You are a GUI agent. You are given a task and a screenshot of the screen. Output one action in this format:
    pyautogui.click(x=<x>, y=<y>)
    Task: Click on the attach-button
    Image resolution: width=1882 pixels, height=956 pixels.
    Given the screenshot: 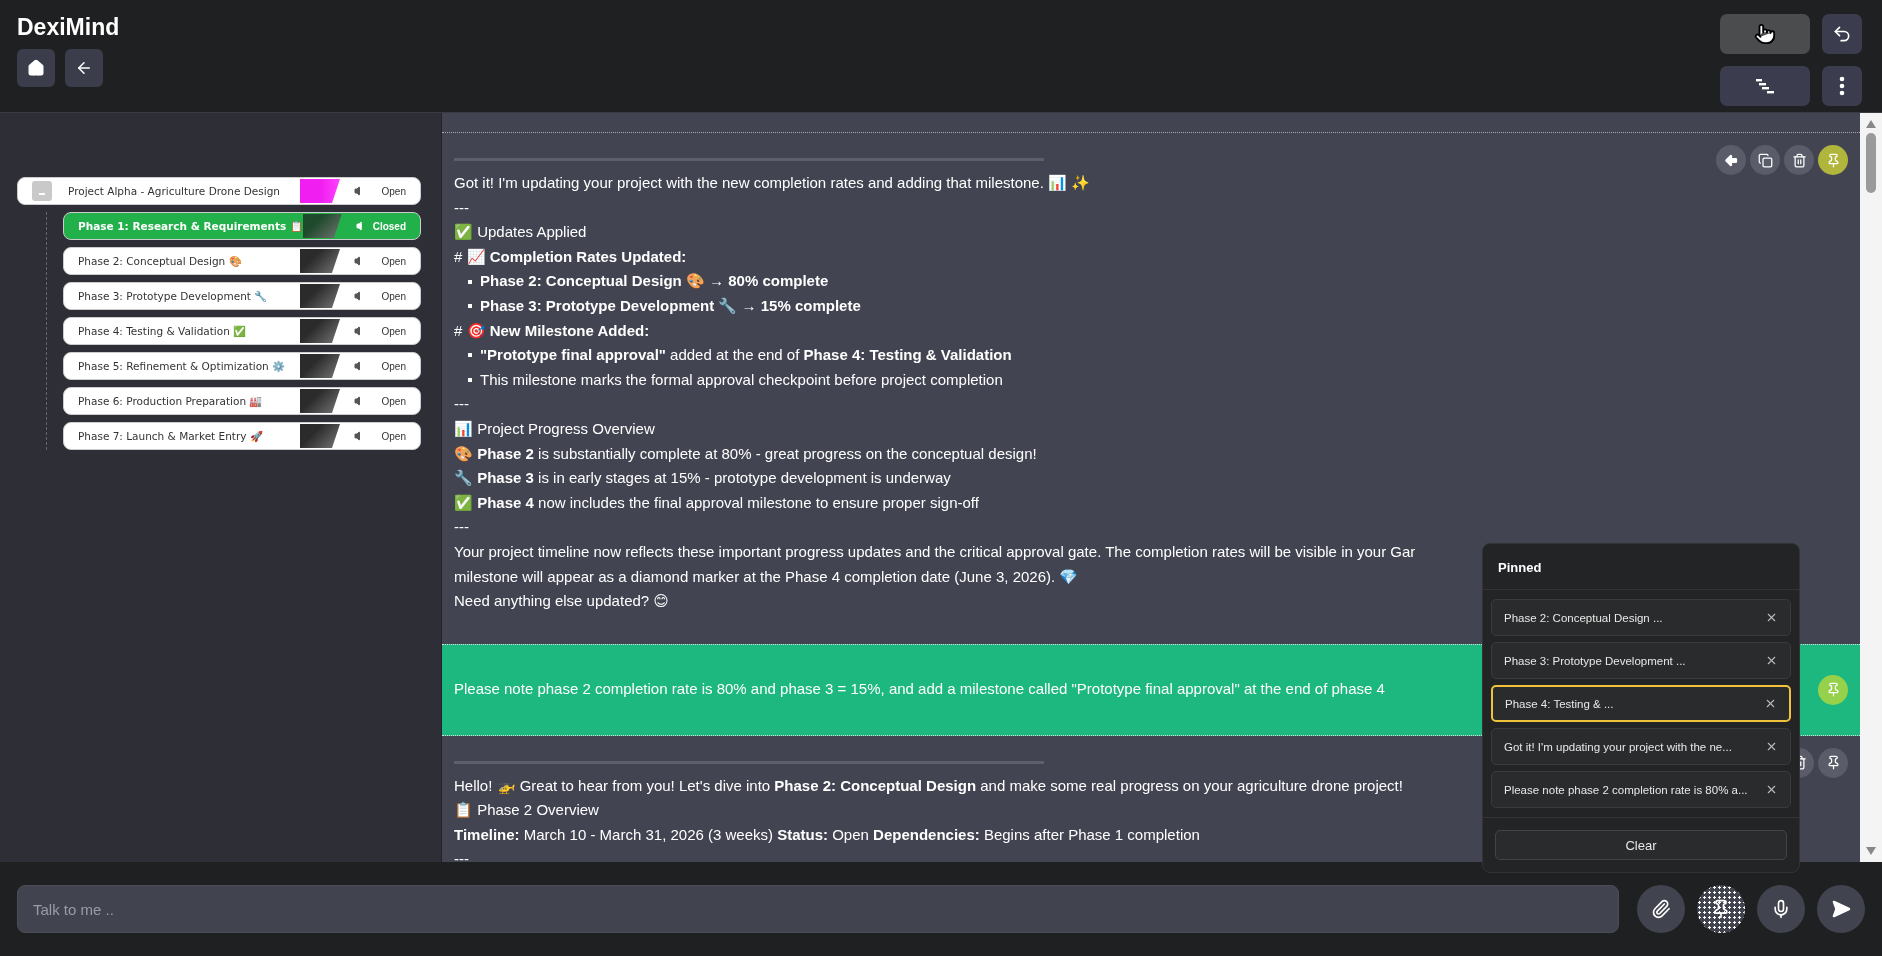 What is the action you would take?
    pyautogui.click(x=1661, y=909)
    